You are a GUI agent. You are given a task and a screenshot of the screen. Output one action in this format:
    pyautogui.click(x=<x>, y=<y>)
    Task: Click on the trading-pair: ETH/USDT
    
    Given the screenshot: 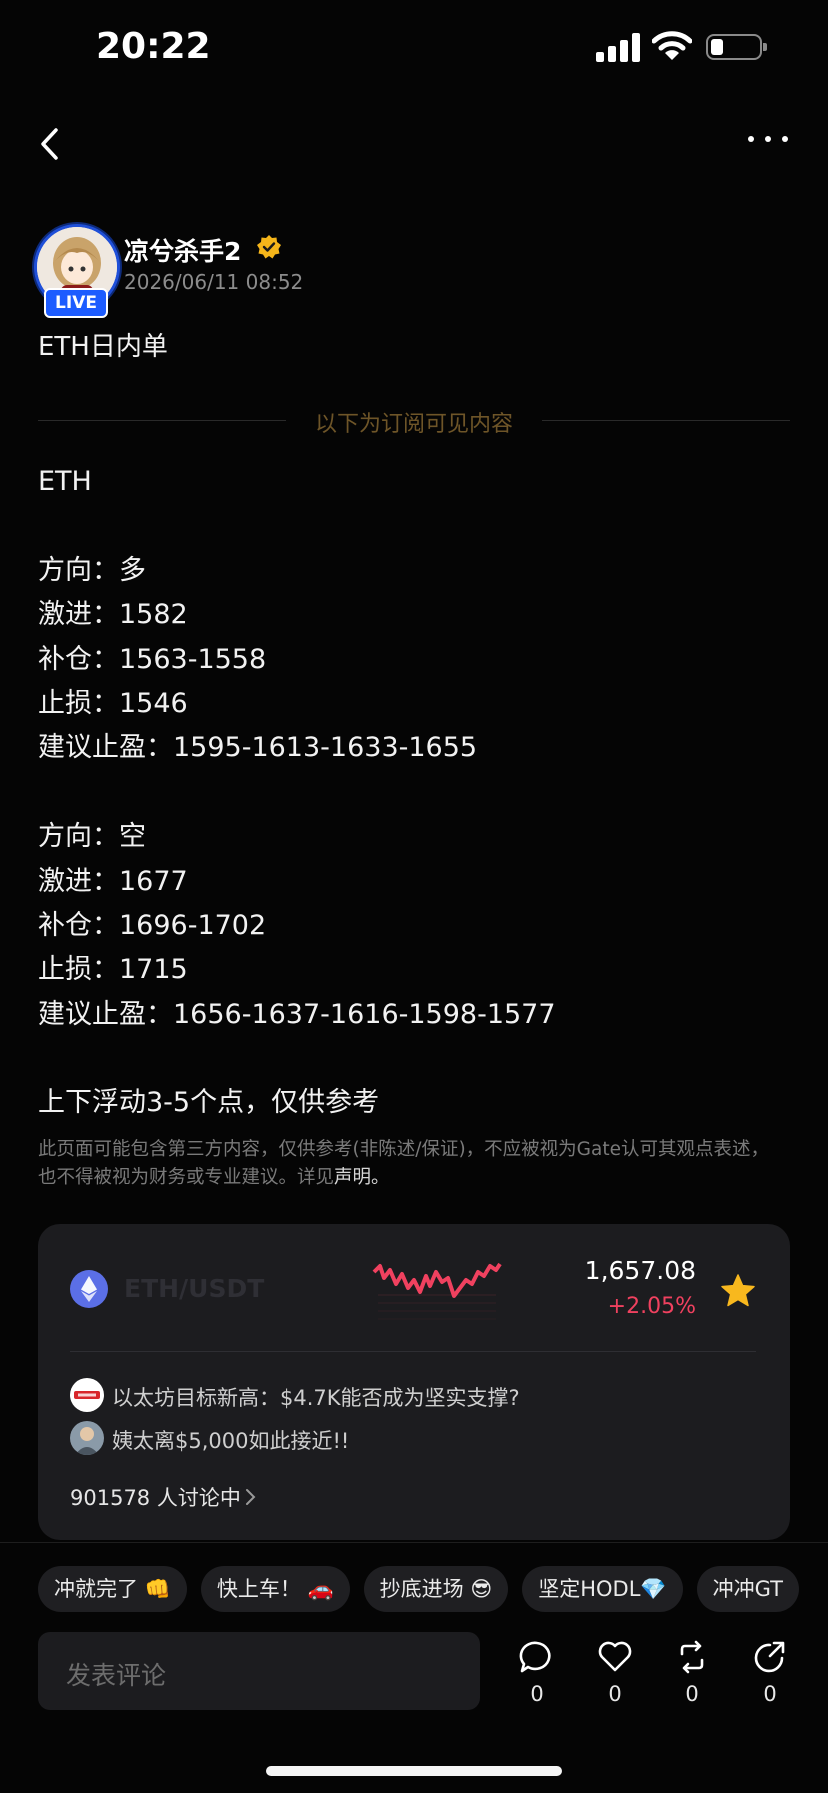 What is the action you would take?
    pyautogui.click(x=194, y=1288)
    